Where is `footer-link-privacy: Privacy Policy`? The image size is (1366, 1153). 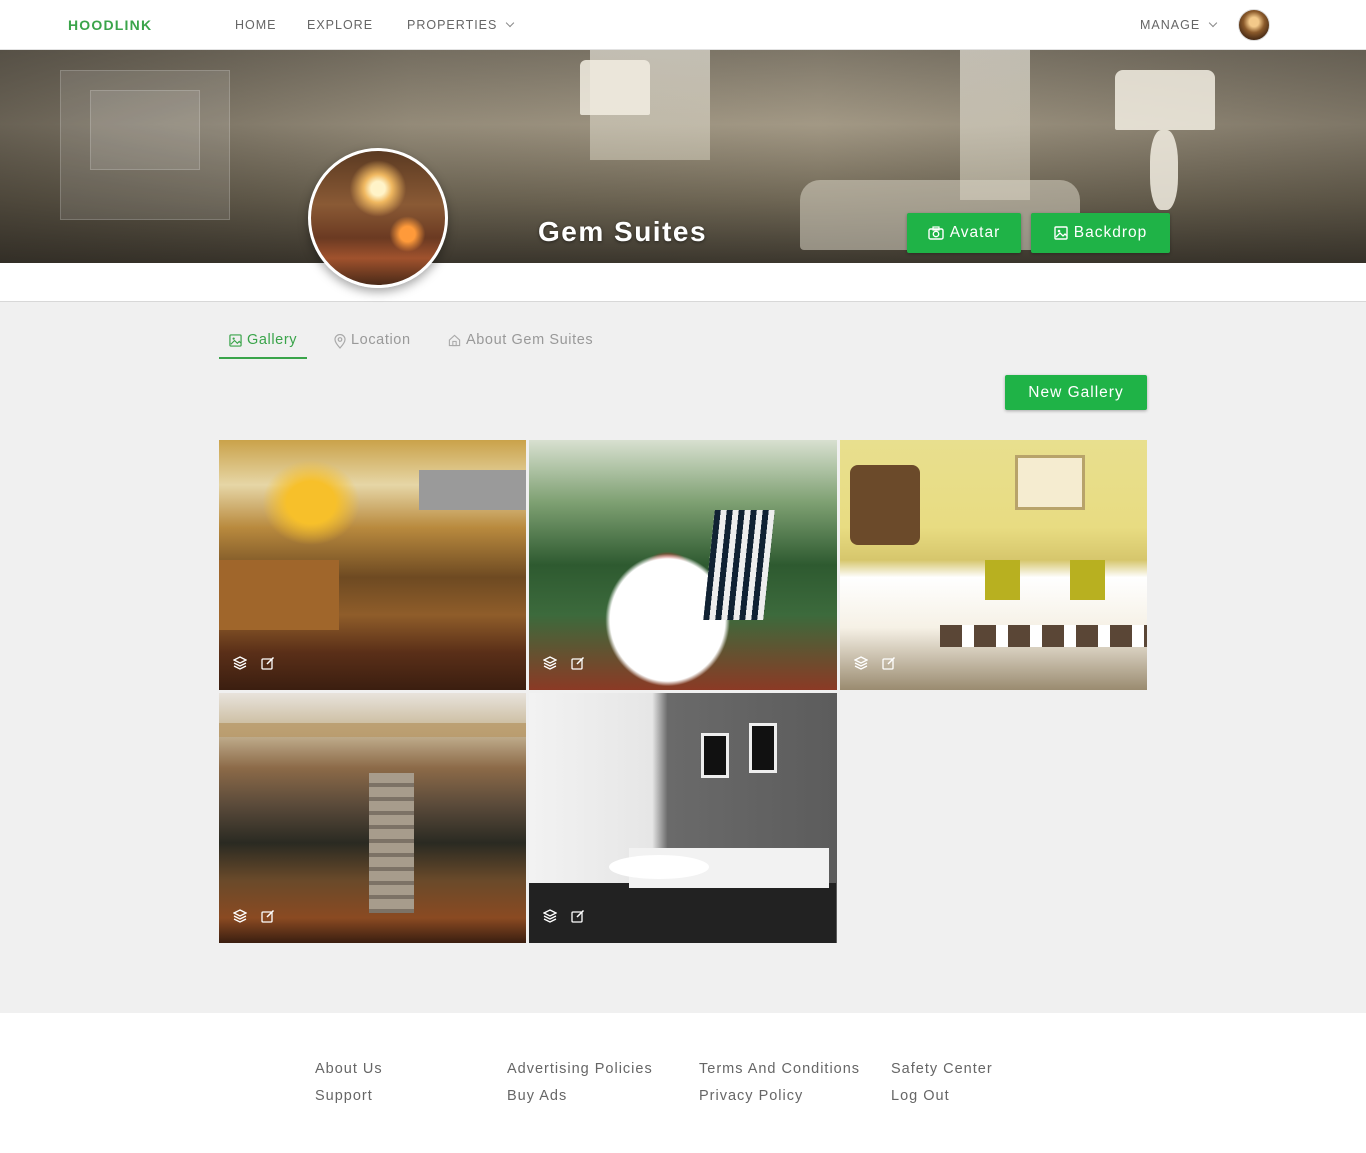
footer-link-privacy: Privacy Policy is located at coordinates (751, 1096).